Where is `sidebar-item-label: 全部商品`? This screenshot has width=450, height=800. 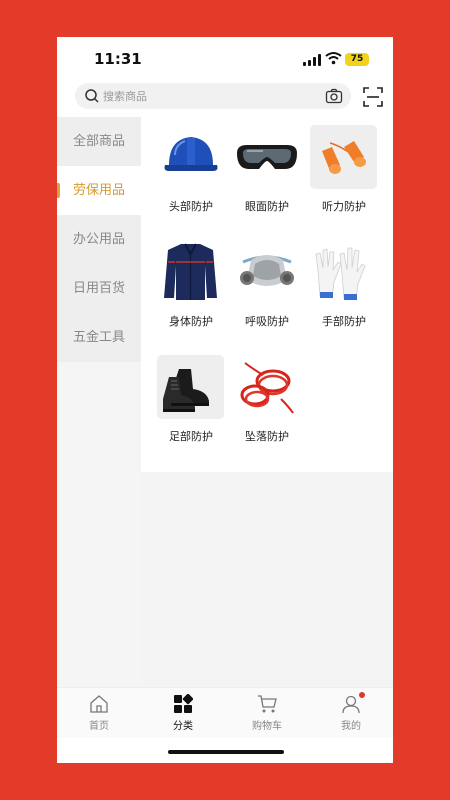
sidebar-item-label: 全部商品 is located at coordinates (98, 141).